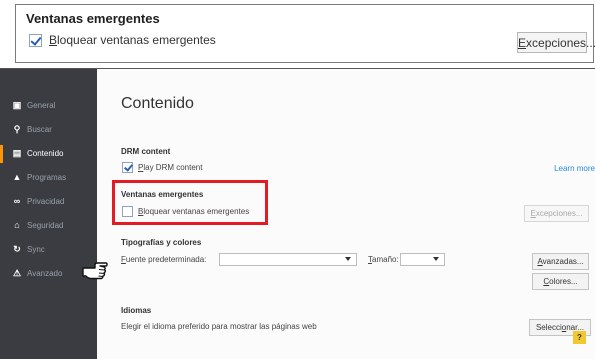  I want to click on fonts-section-title: Tipografías y colores, so click(161, 242).